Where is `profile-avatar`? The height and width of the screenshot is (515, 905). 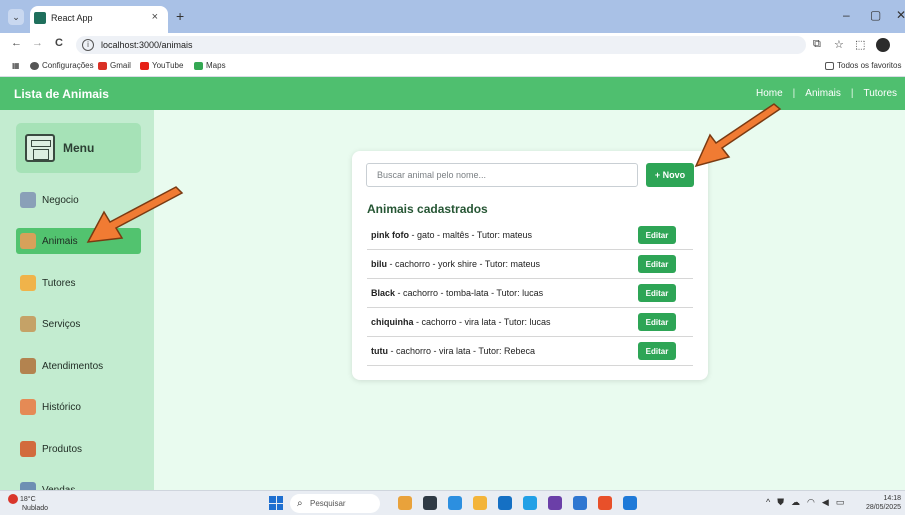
profile-avatar is located at coordinates (883, 45).